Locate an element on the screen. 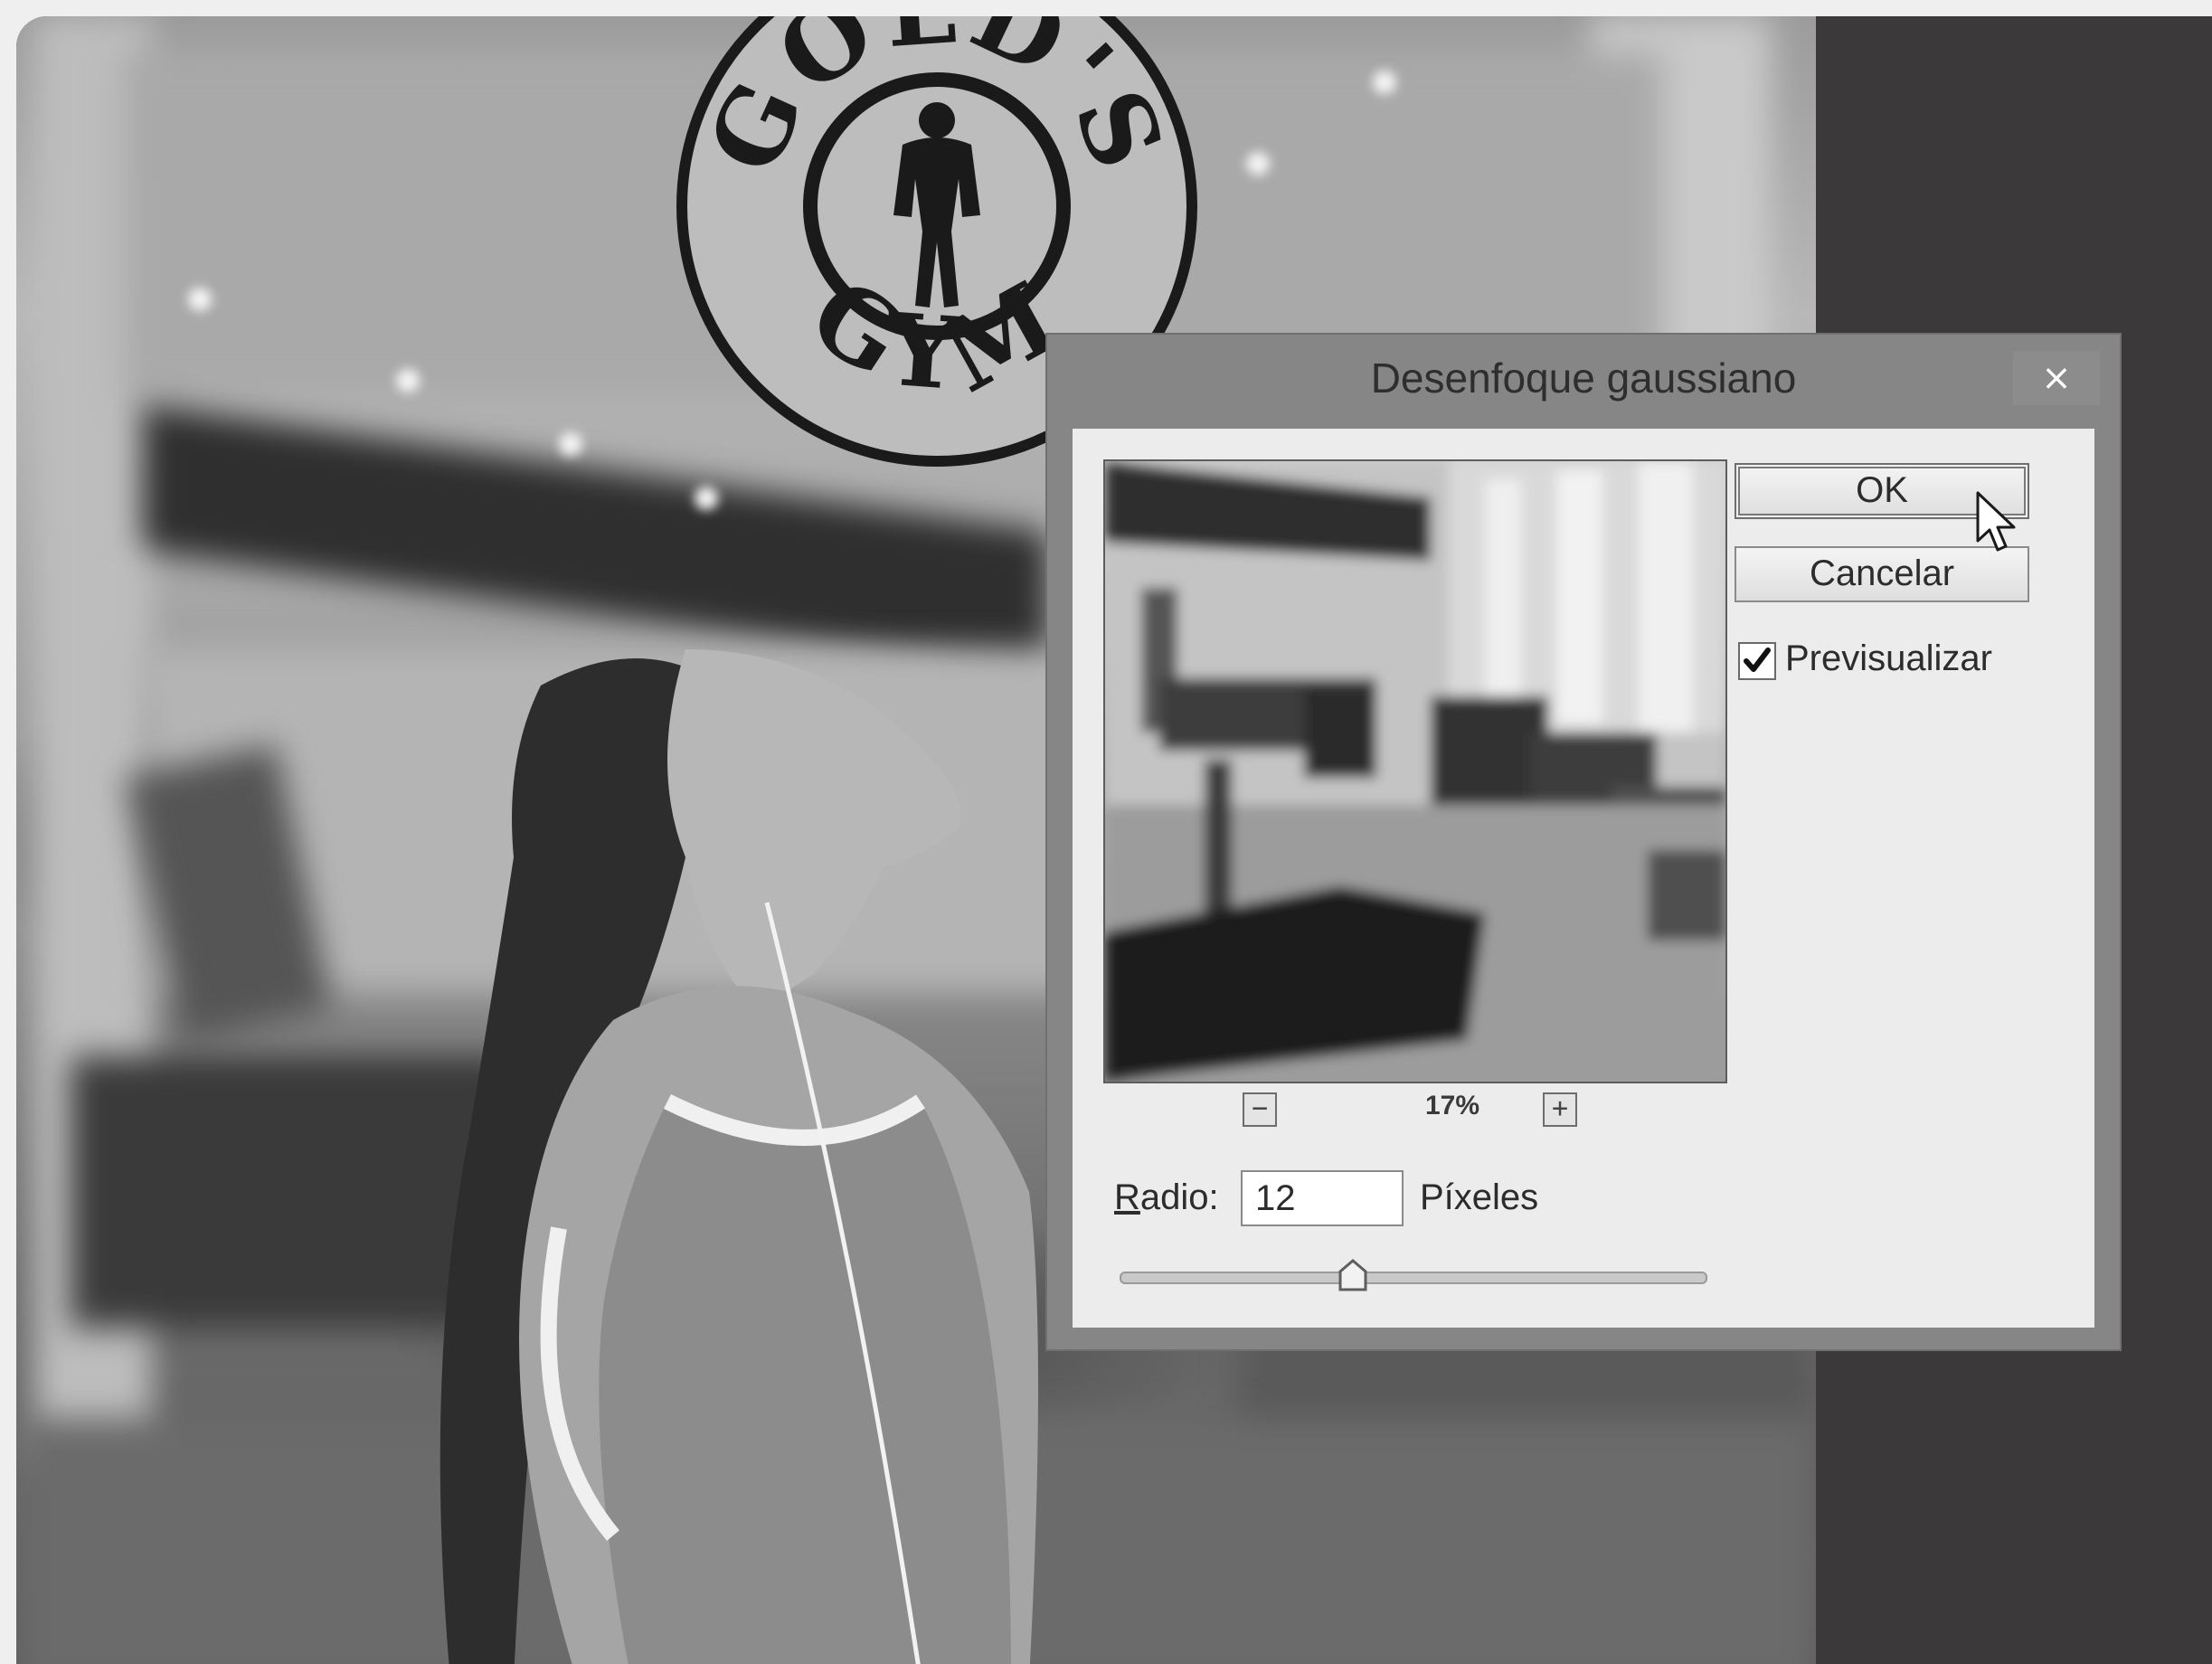  zoom-in-button: + is located at coordinates (1560, 1109).